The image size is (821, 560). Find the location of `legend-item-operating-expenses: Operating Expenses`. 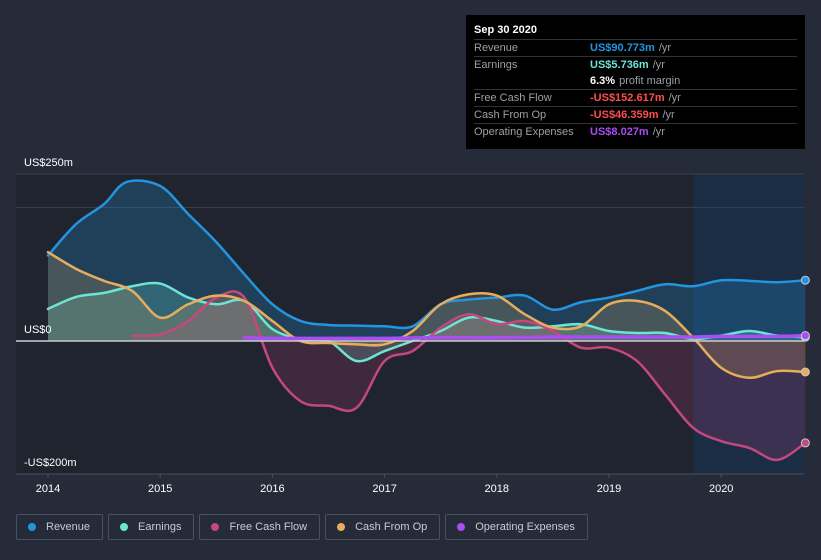

legend-item-operating-expenses: Operating Expenses is located at coordinates (516, 527).